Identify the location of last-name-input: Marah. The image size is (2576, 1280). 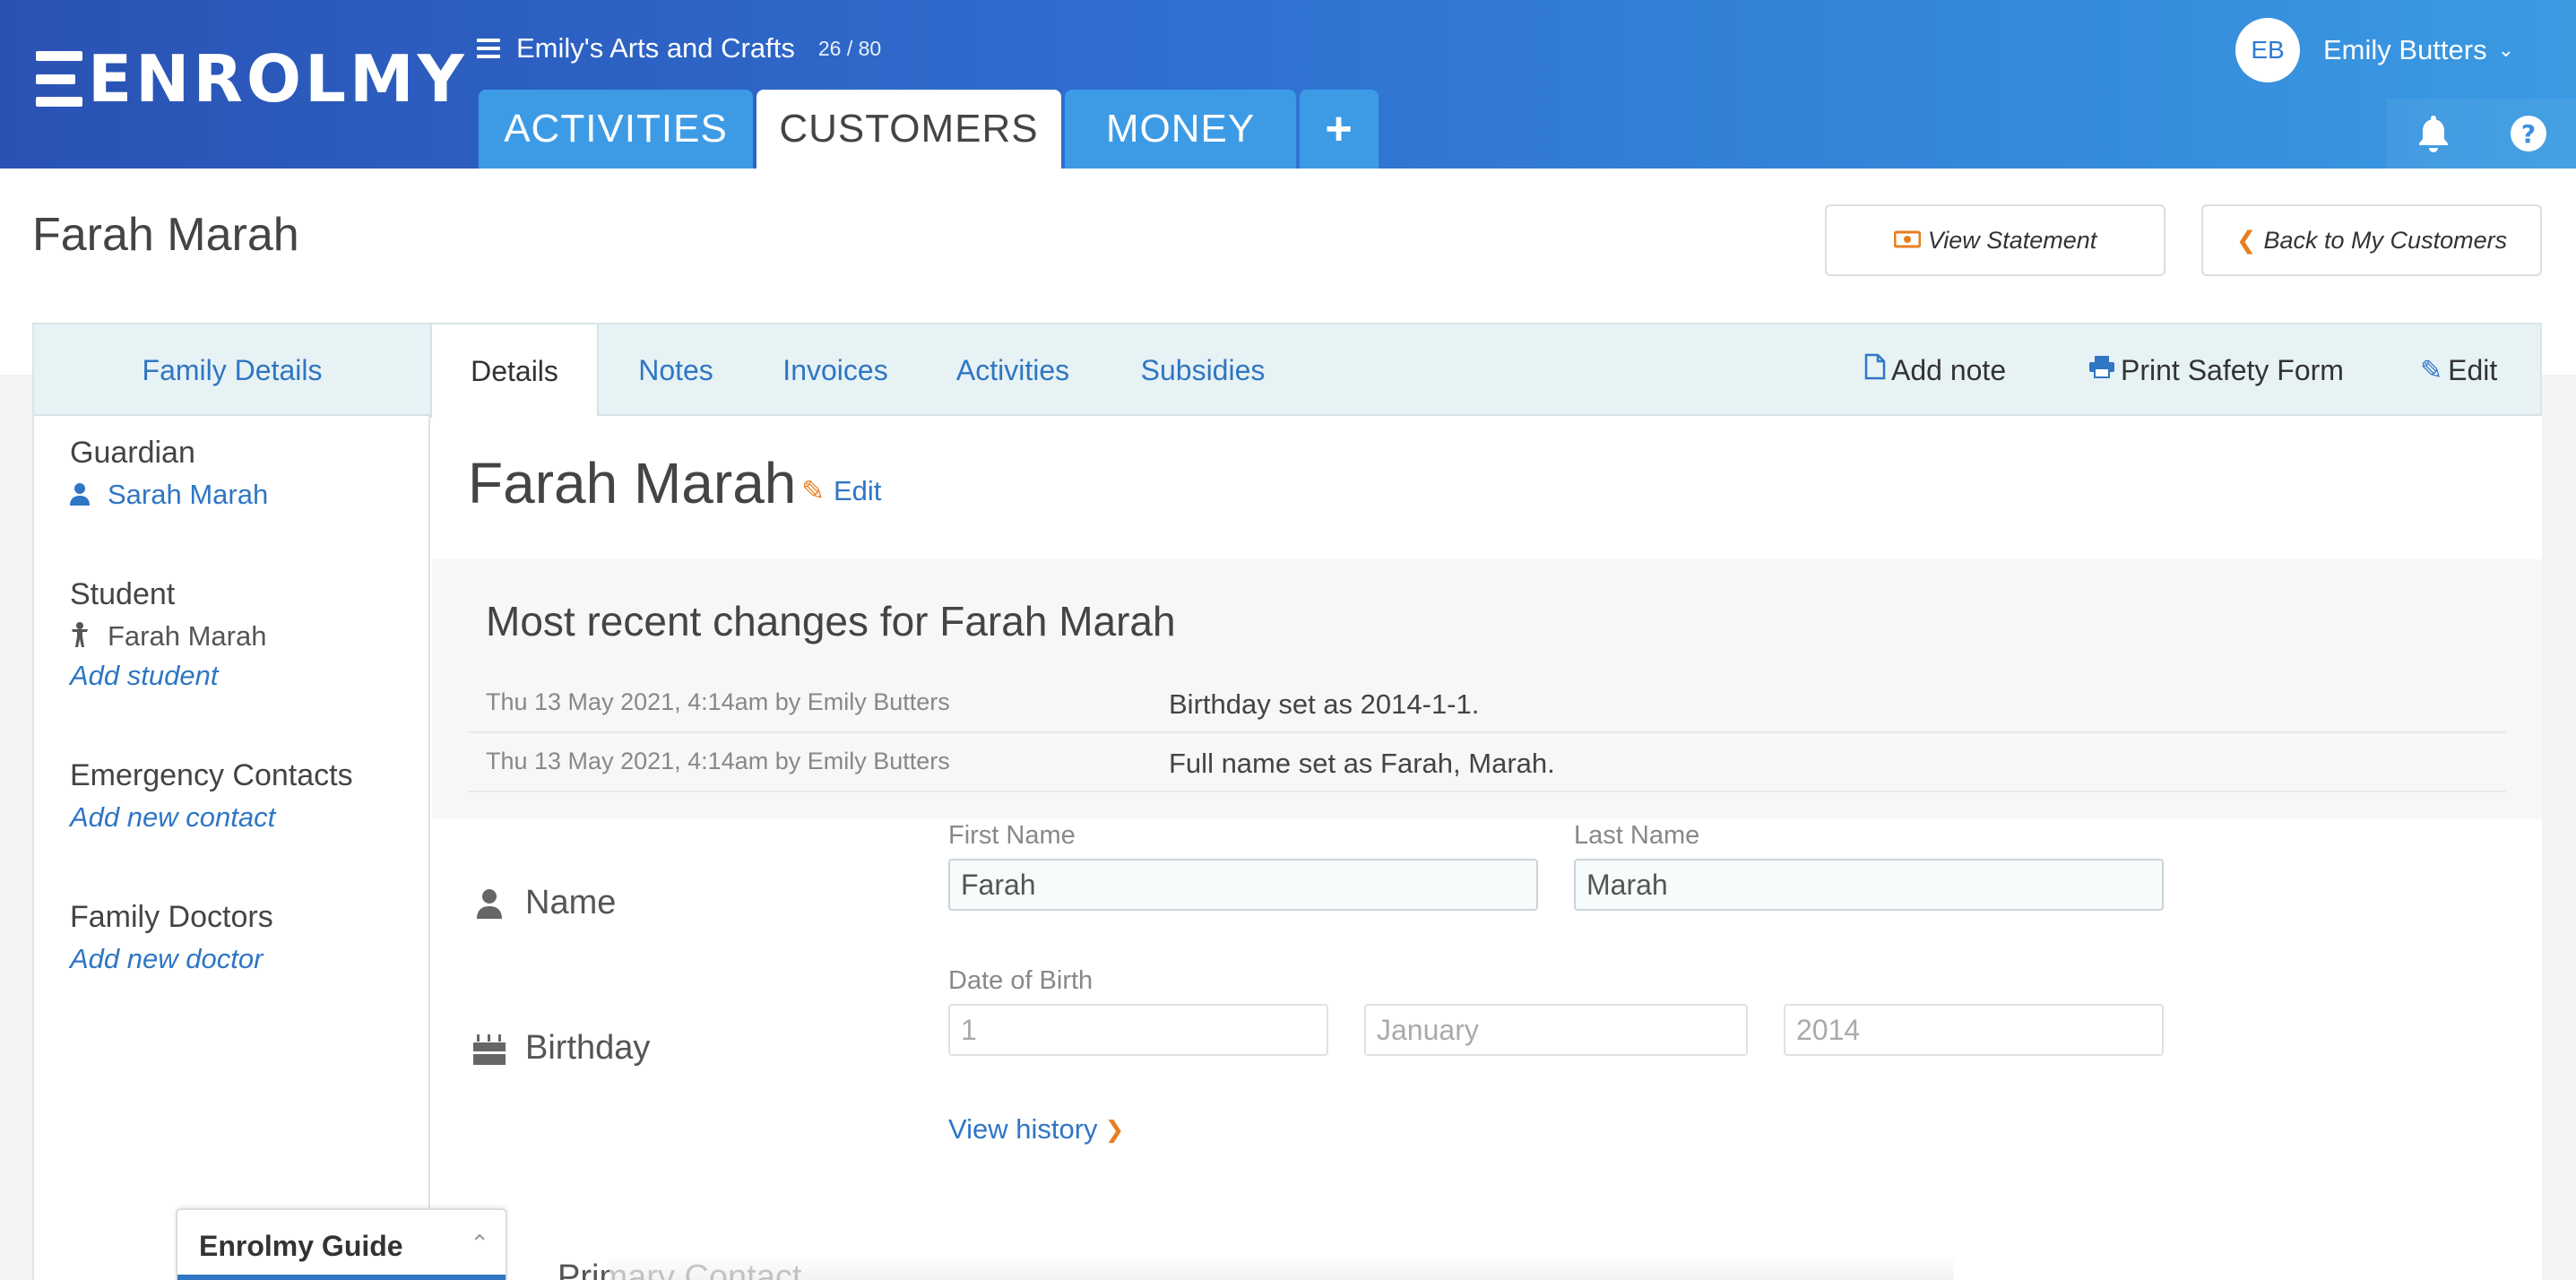
(1869, 885).